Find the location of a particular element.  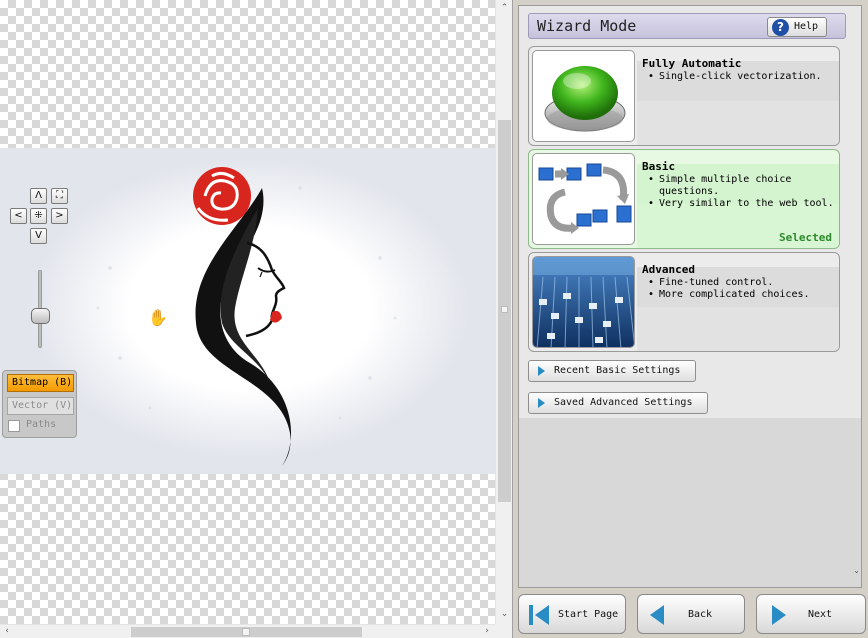

bullet-item: Fine-tuned control. is located at coordinates (743, 283).